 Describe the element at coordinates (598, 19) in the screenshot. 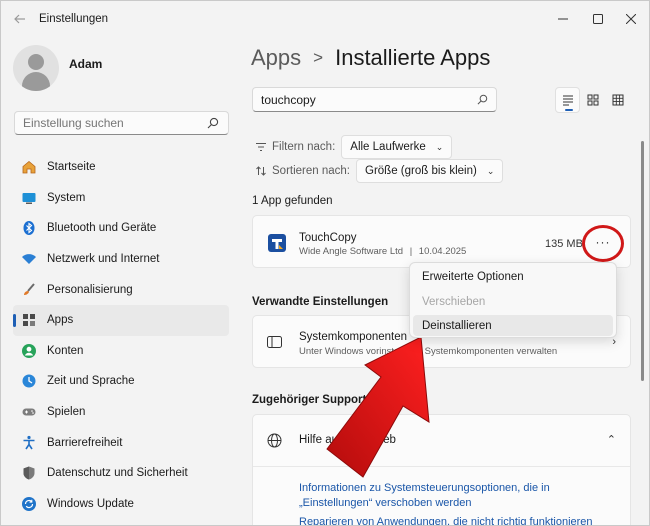

I see `maximize-button` at that location.